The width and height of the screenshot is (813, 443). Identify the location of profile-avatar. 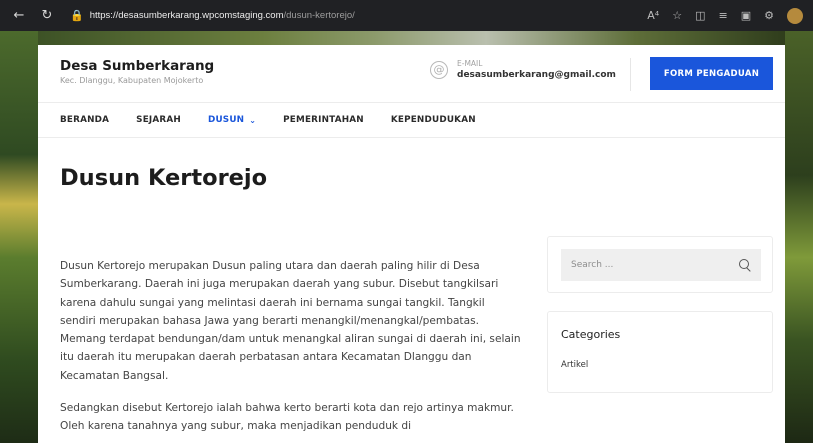
(795, 15).